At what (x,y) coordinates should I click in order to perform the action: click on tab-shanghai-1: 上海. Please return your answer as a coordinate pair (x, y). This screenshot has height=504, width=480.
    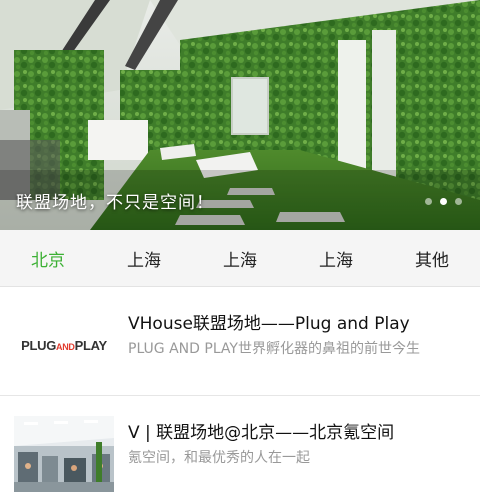
    Looking at the image, I should click on (144, 258).